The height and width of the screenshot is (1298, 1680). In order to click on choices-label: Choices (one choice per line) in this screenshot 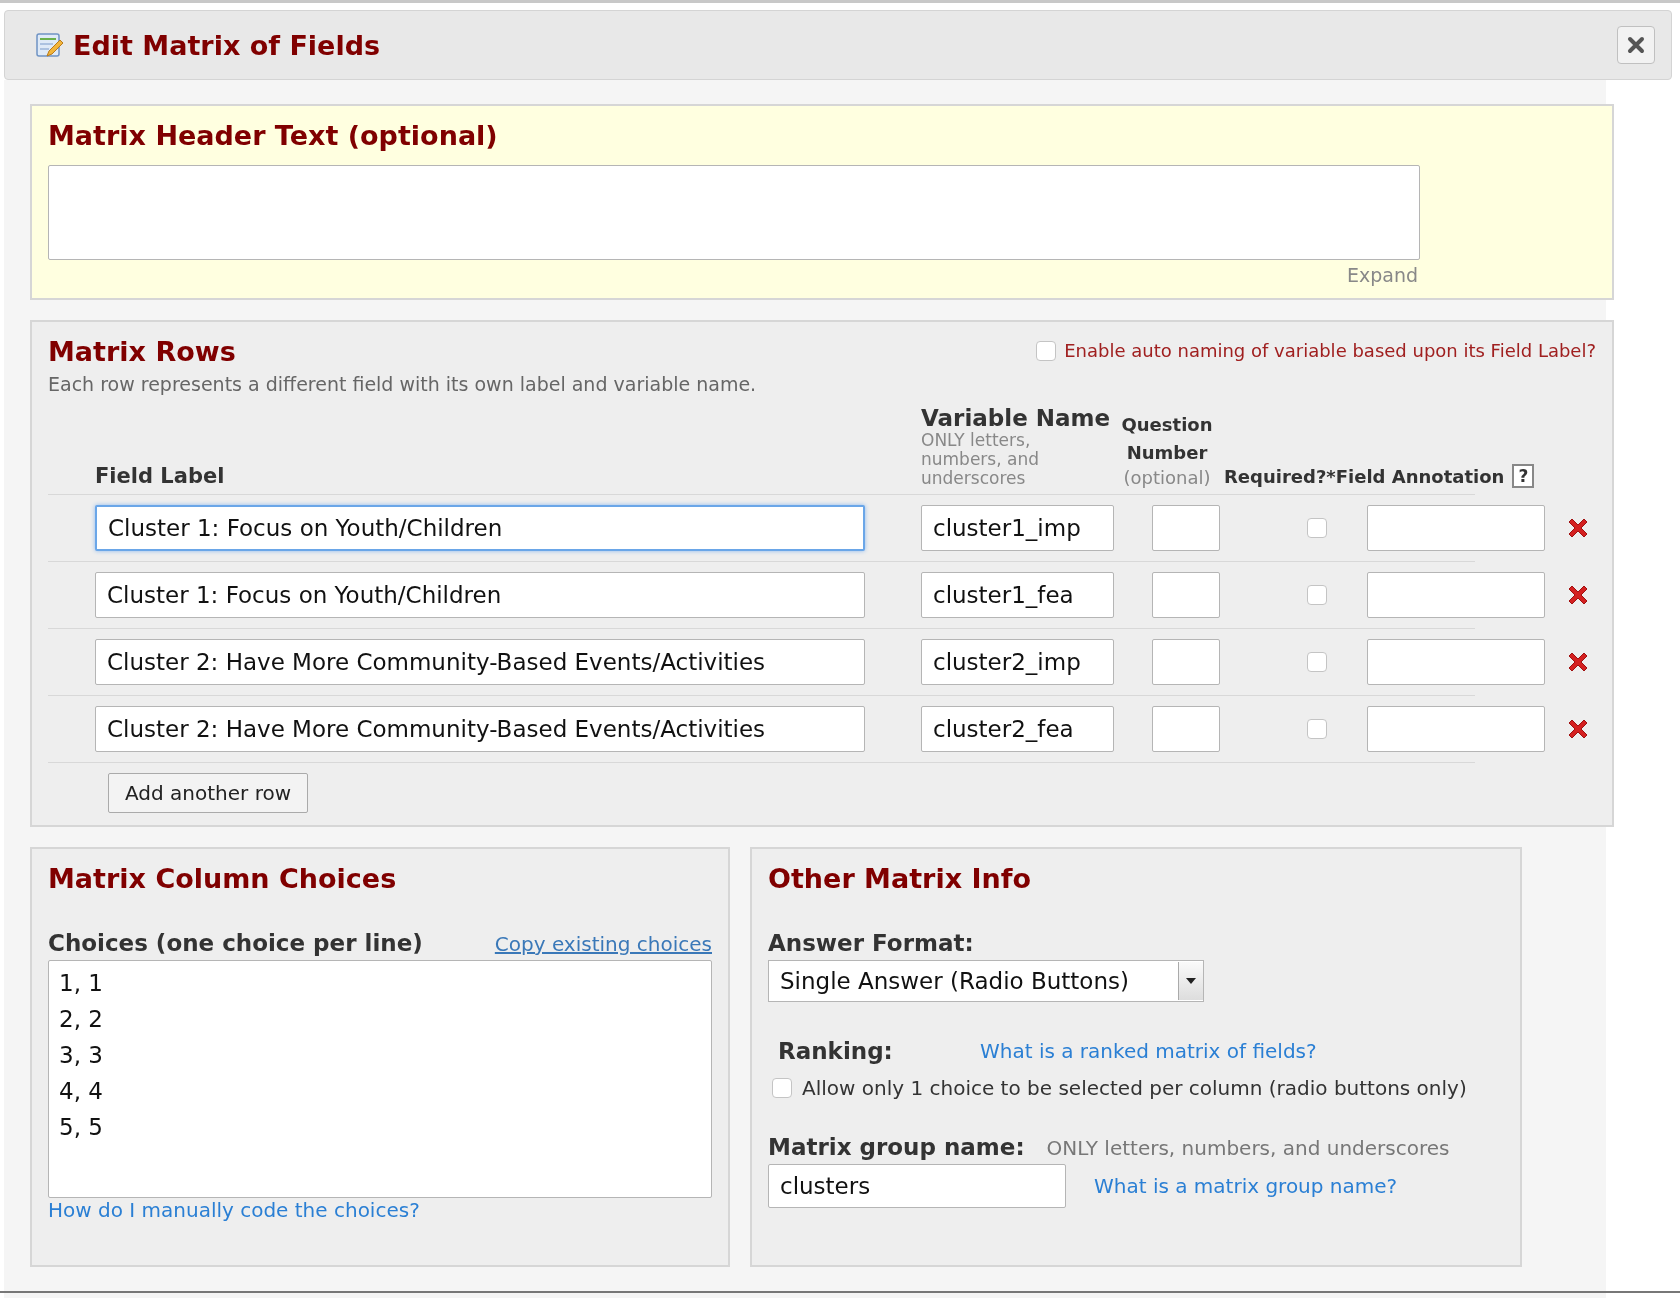, I will do `click(235, 943)`.